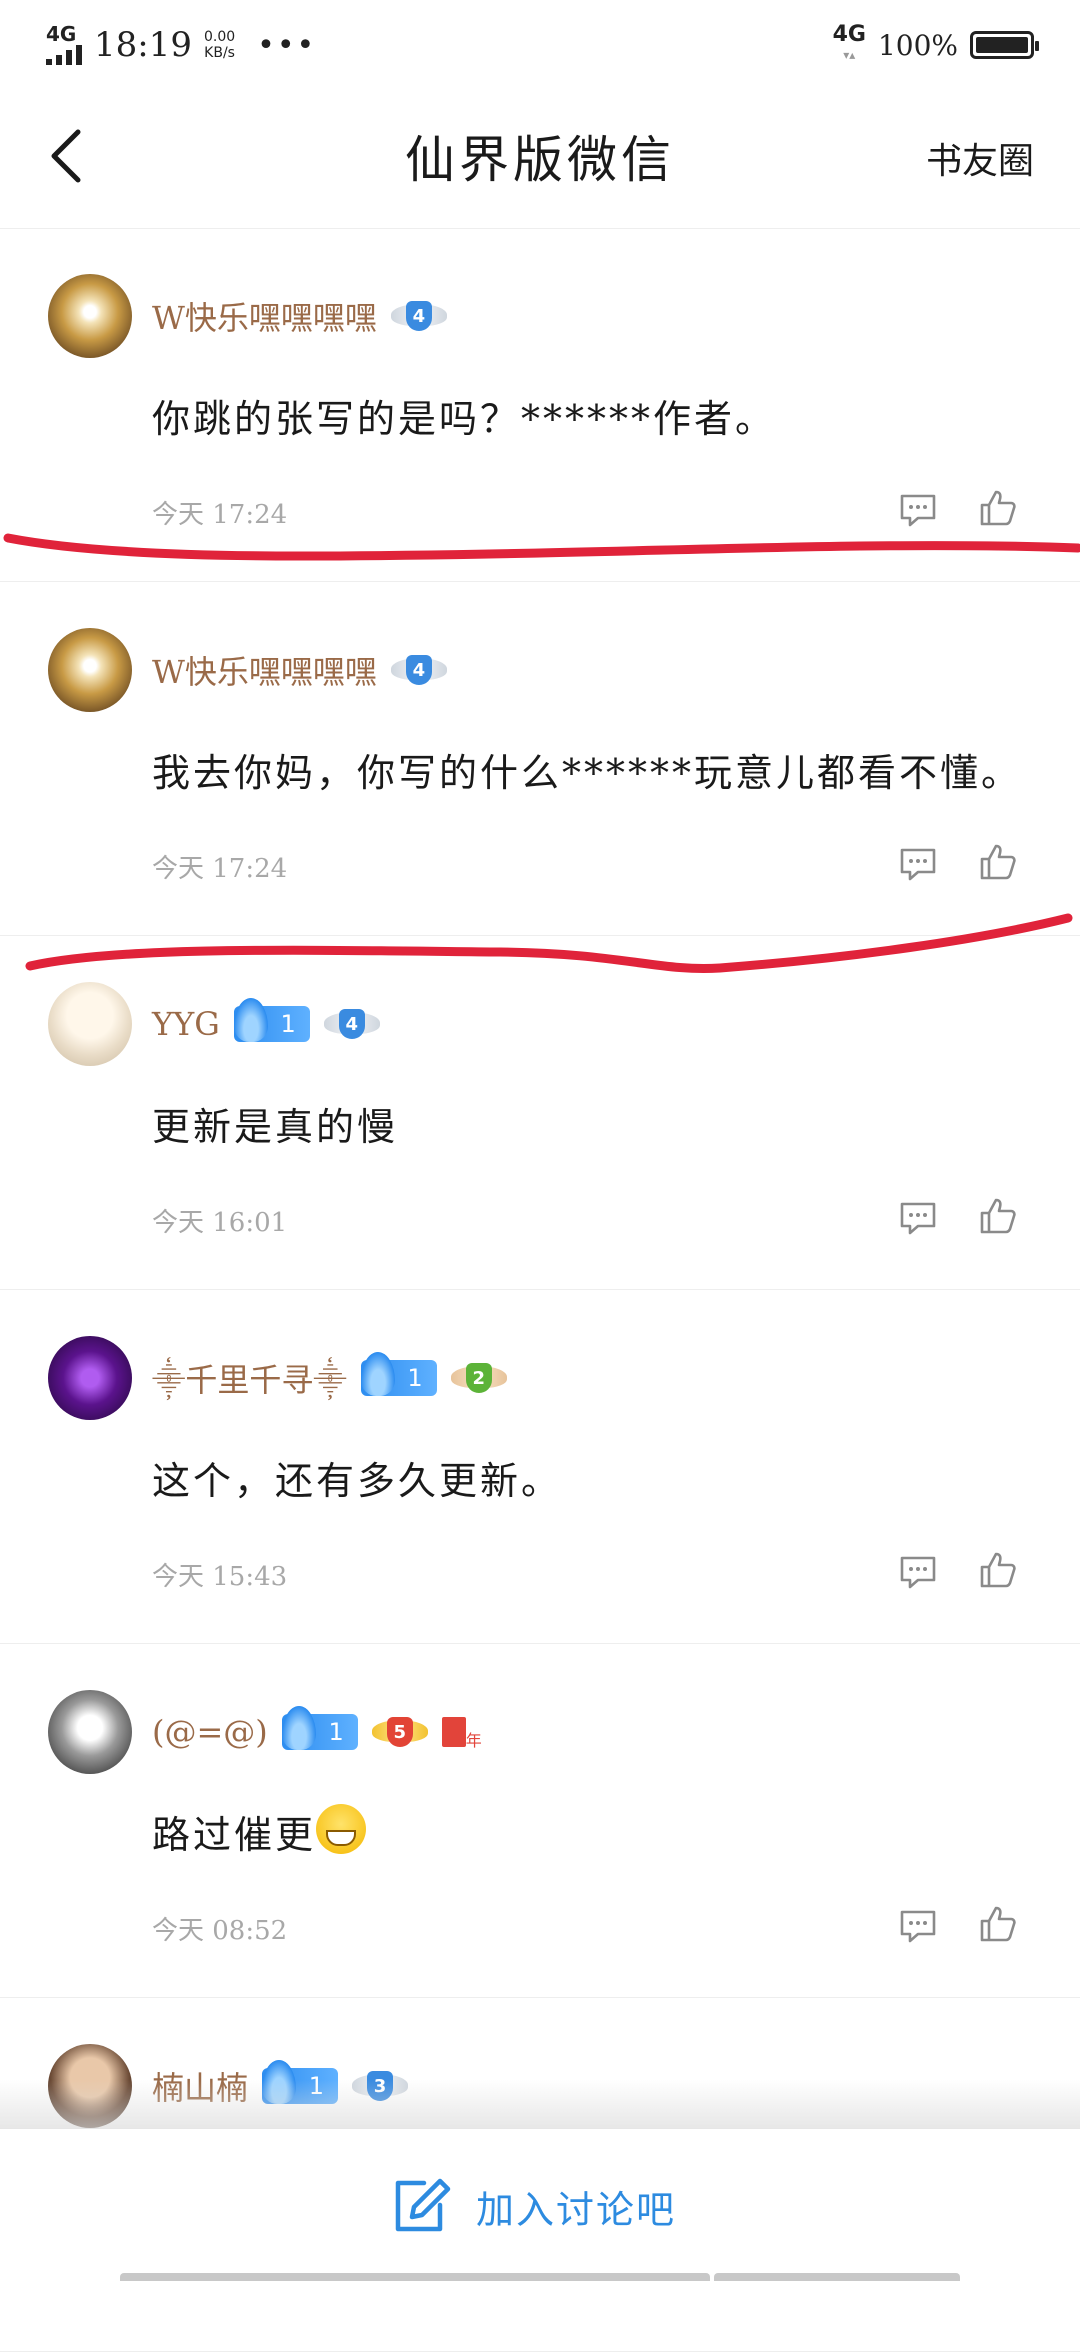  What do you see at coordinates (1004, 45) in the screenshot?
I see `battery-icon` at bounding box center [1004, 45].